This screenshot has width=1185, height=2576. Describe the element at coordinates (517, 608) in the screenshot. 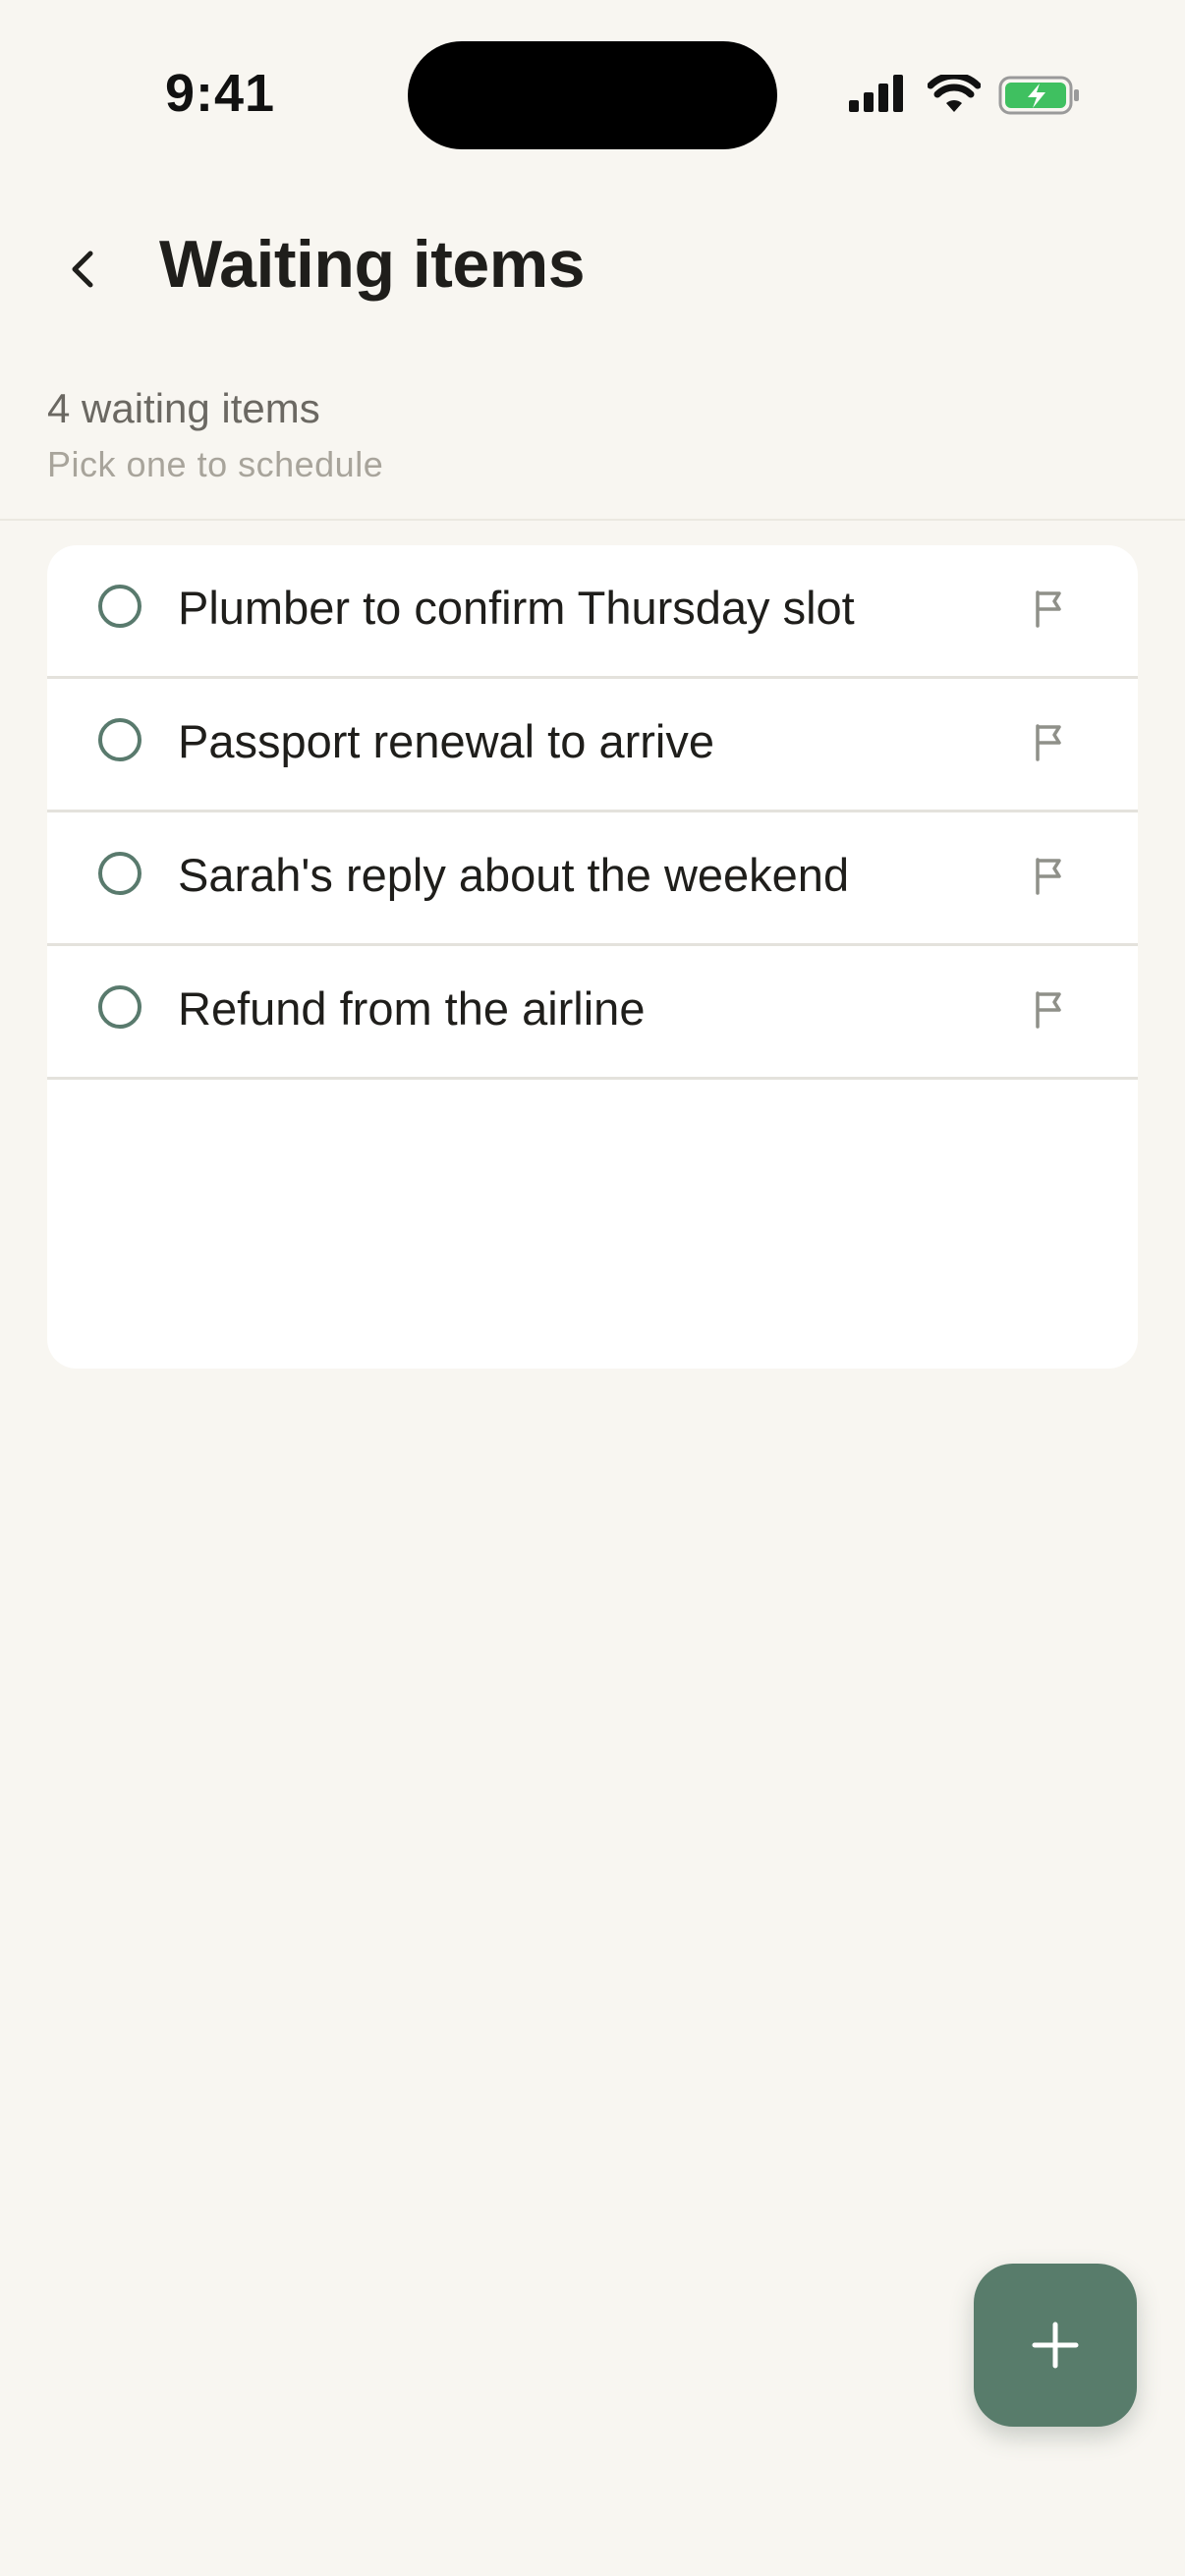

I see `list-item-label: Plumber to confirm Thursday slot` at that location.